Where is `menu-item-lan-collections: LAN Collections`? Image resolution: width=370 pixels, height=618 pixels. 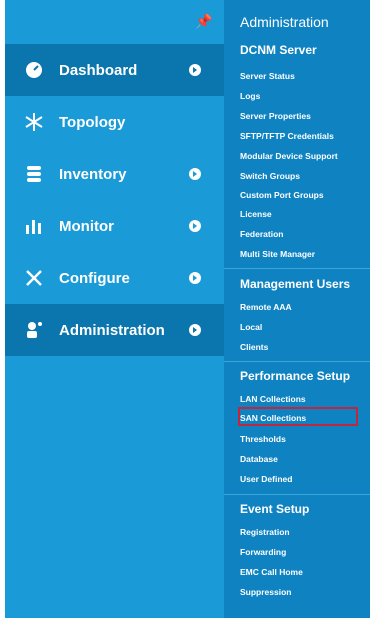
menu-item-lan-collections: LAN Collections is located at coordinates (273, 399).